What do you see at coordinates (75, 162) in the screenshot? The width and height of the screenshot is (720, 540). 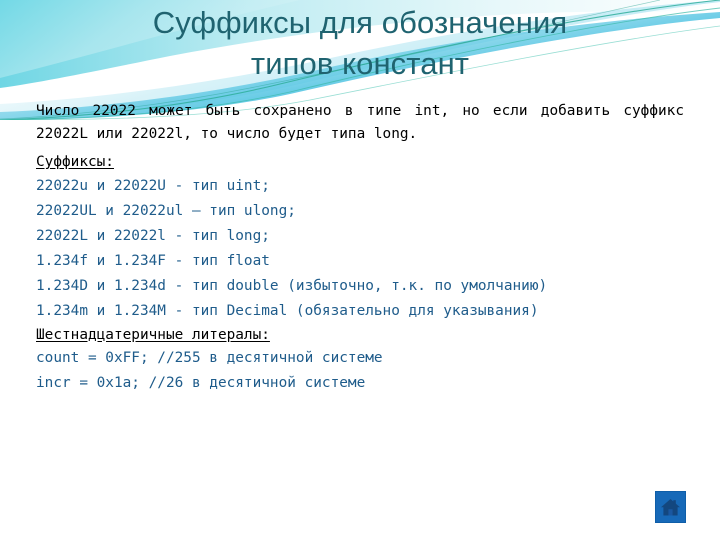 I see `section-heading-suffixes-label: Суффиксы:` at bounding box center [75, 162].